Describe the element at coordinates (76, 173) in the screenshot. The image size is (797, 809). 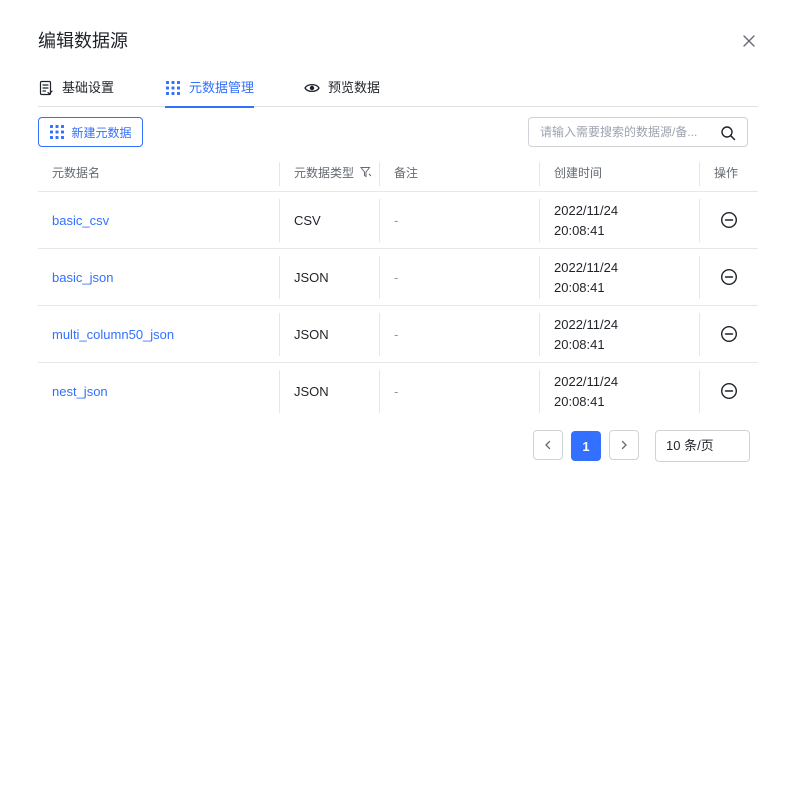
I see `column-header-name: 元数据名` at that location.